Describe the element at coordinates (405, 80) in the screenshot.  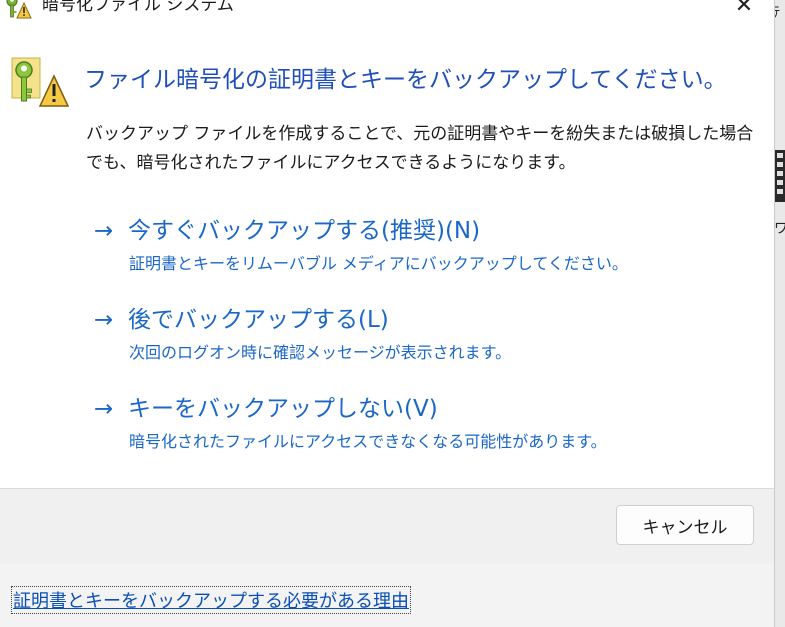
I see `dialog-heading: ファイル暗号化の証明書とキーをバックアップしてください。` at that location.